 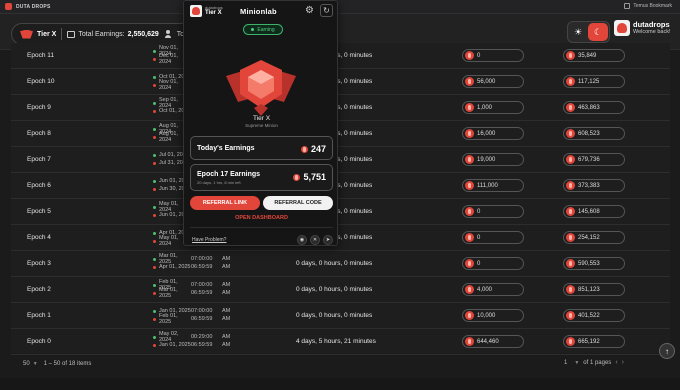 I want to click on user-menu: dutadrops Welcome back!, so click(x=642, y=28).